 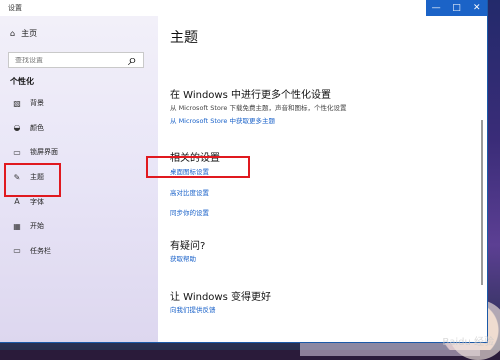 What do you see at coordinates (37, 103) in the screenshot?
I see `sidebar-item-label: 背景` at bounding box center [37, 103].